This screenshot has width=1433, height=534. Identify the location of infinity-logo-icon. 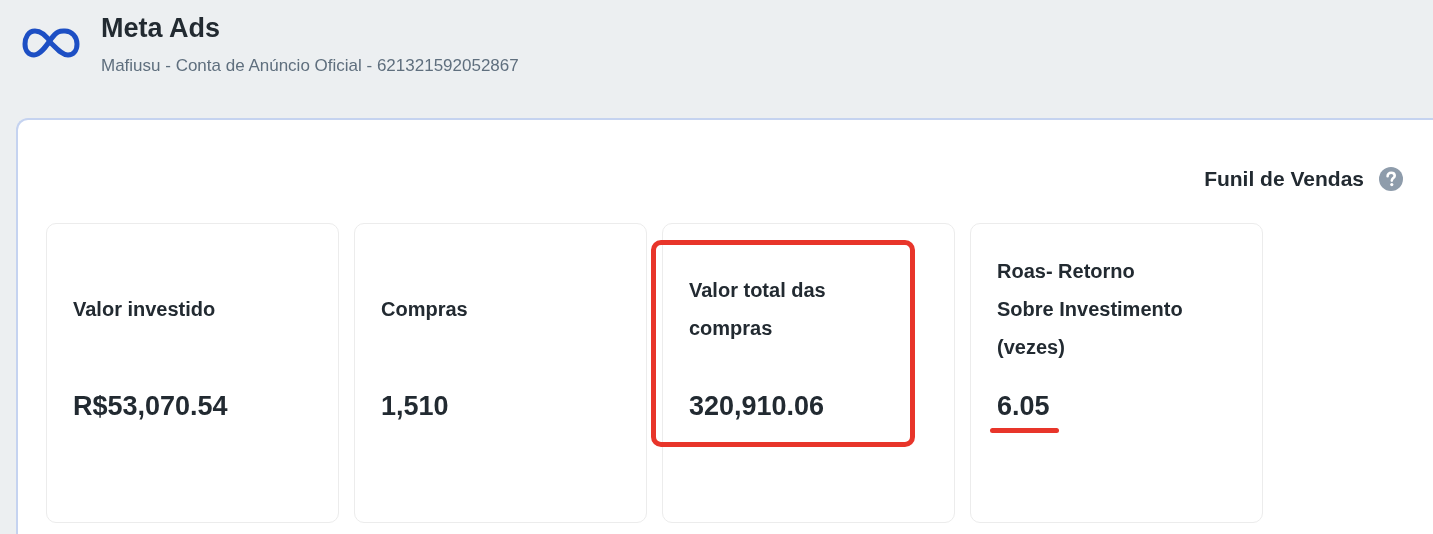
(51, 43).